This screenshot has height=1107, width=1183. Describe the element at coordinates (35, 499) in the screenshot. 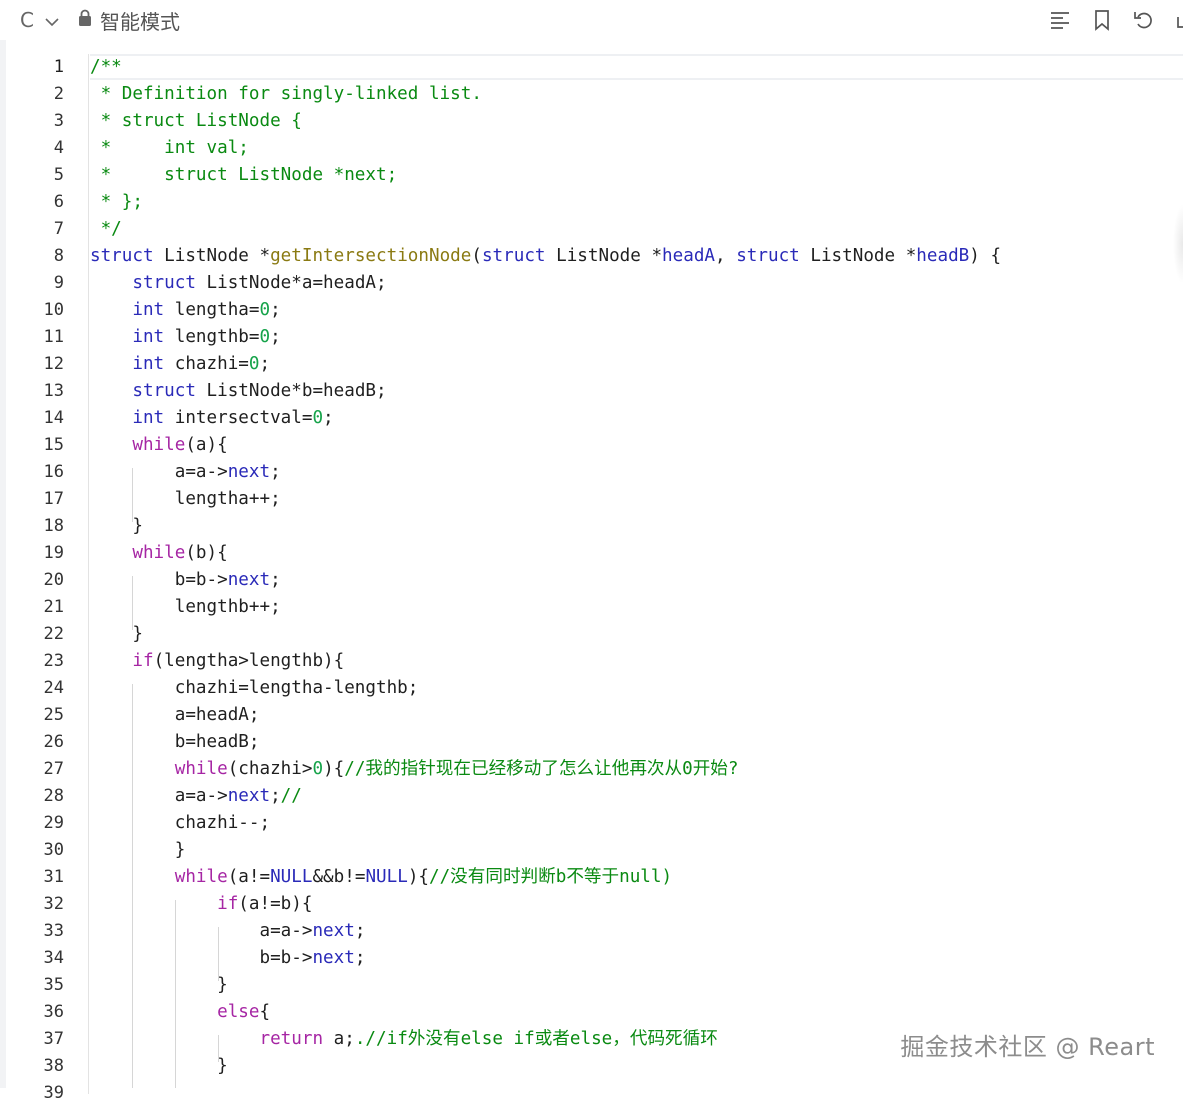

I see `line-number: 17` at that location.